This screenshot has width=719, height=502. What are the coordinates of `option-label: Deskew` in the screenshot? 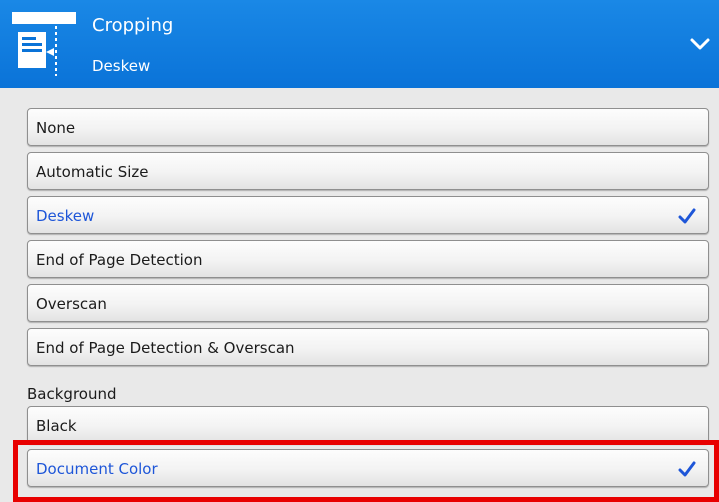 It's located at (65, 216).